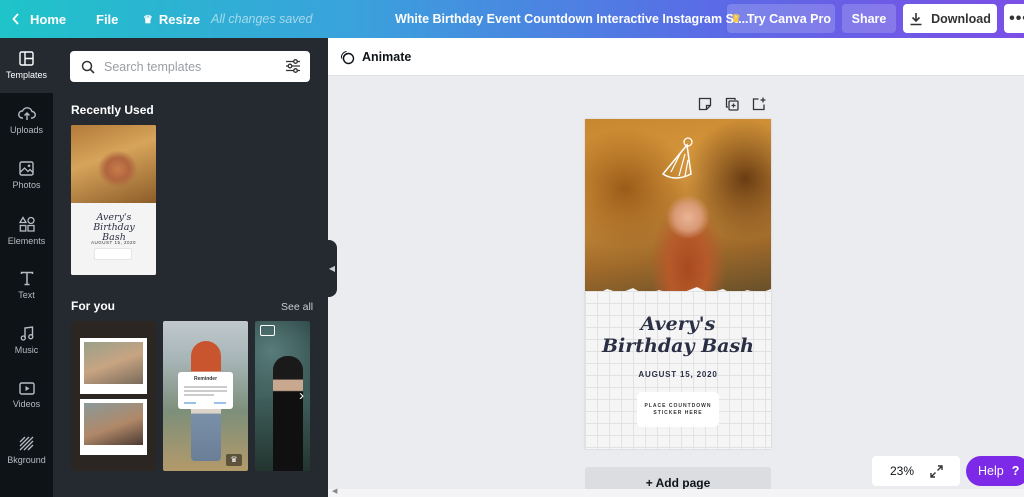 Image resolution: width=1024 pixels, height=497 pixels. I want to click on chevron-left-icon, so click(15, 19).